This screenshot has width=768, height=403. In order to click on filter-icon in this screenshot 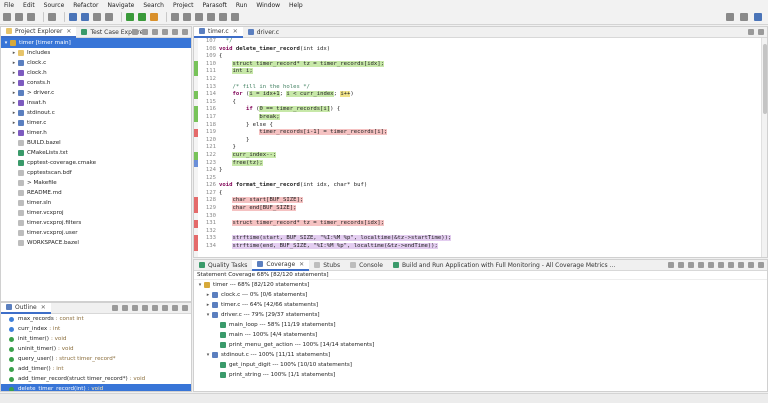, I will do `click(701, 265)`.